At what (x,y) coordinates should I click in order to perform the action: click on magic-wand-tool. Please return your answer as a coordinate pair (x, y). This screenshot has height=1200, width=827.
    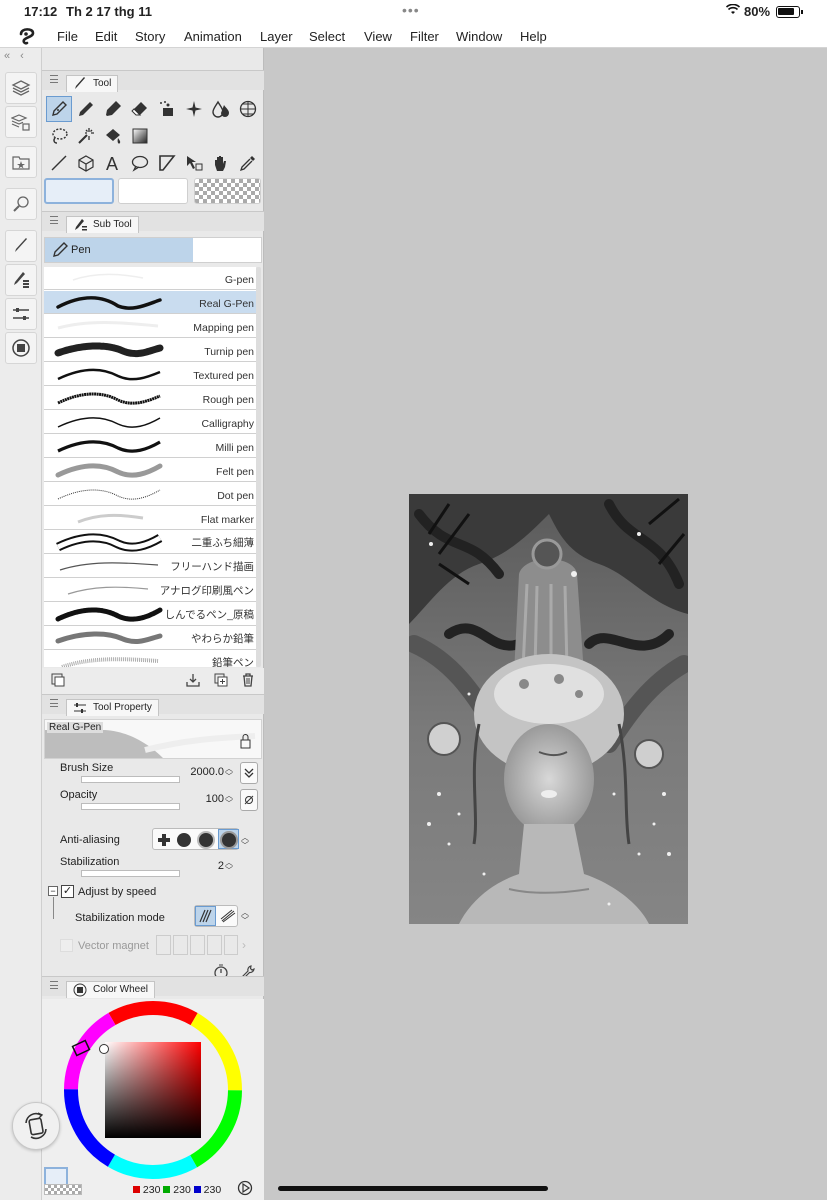
    Looking at the image, I should click on (86, 136).